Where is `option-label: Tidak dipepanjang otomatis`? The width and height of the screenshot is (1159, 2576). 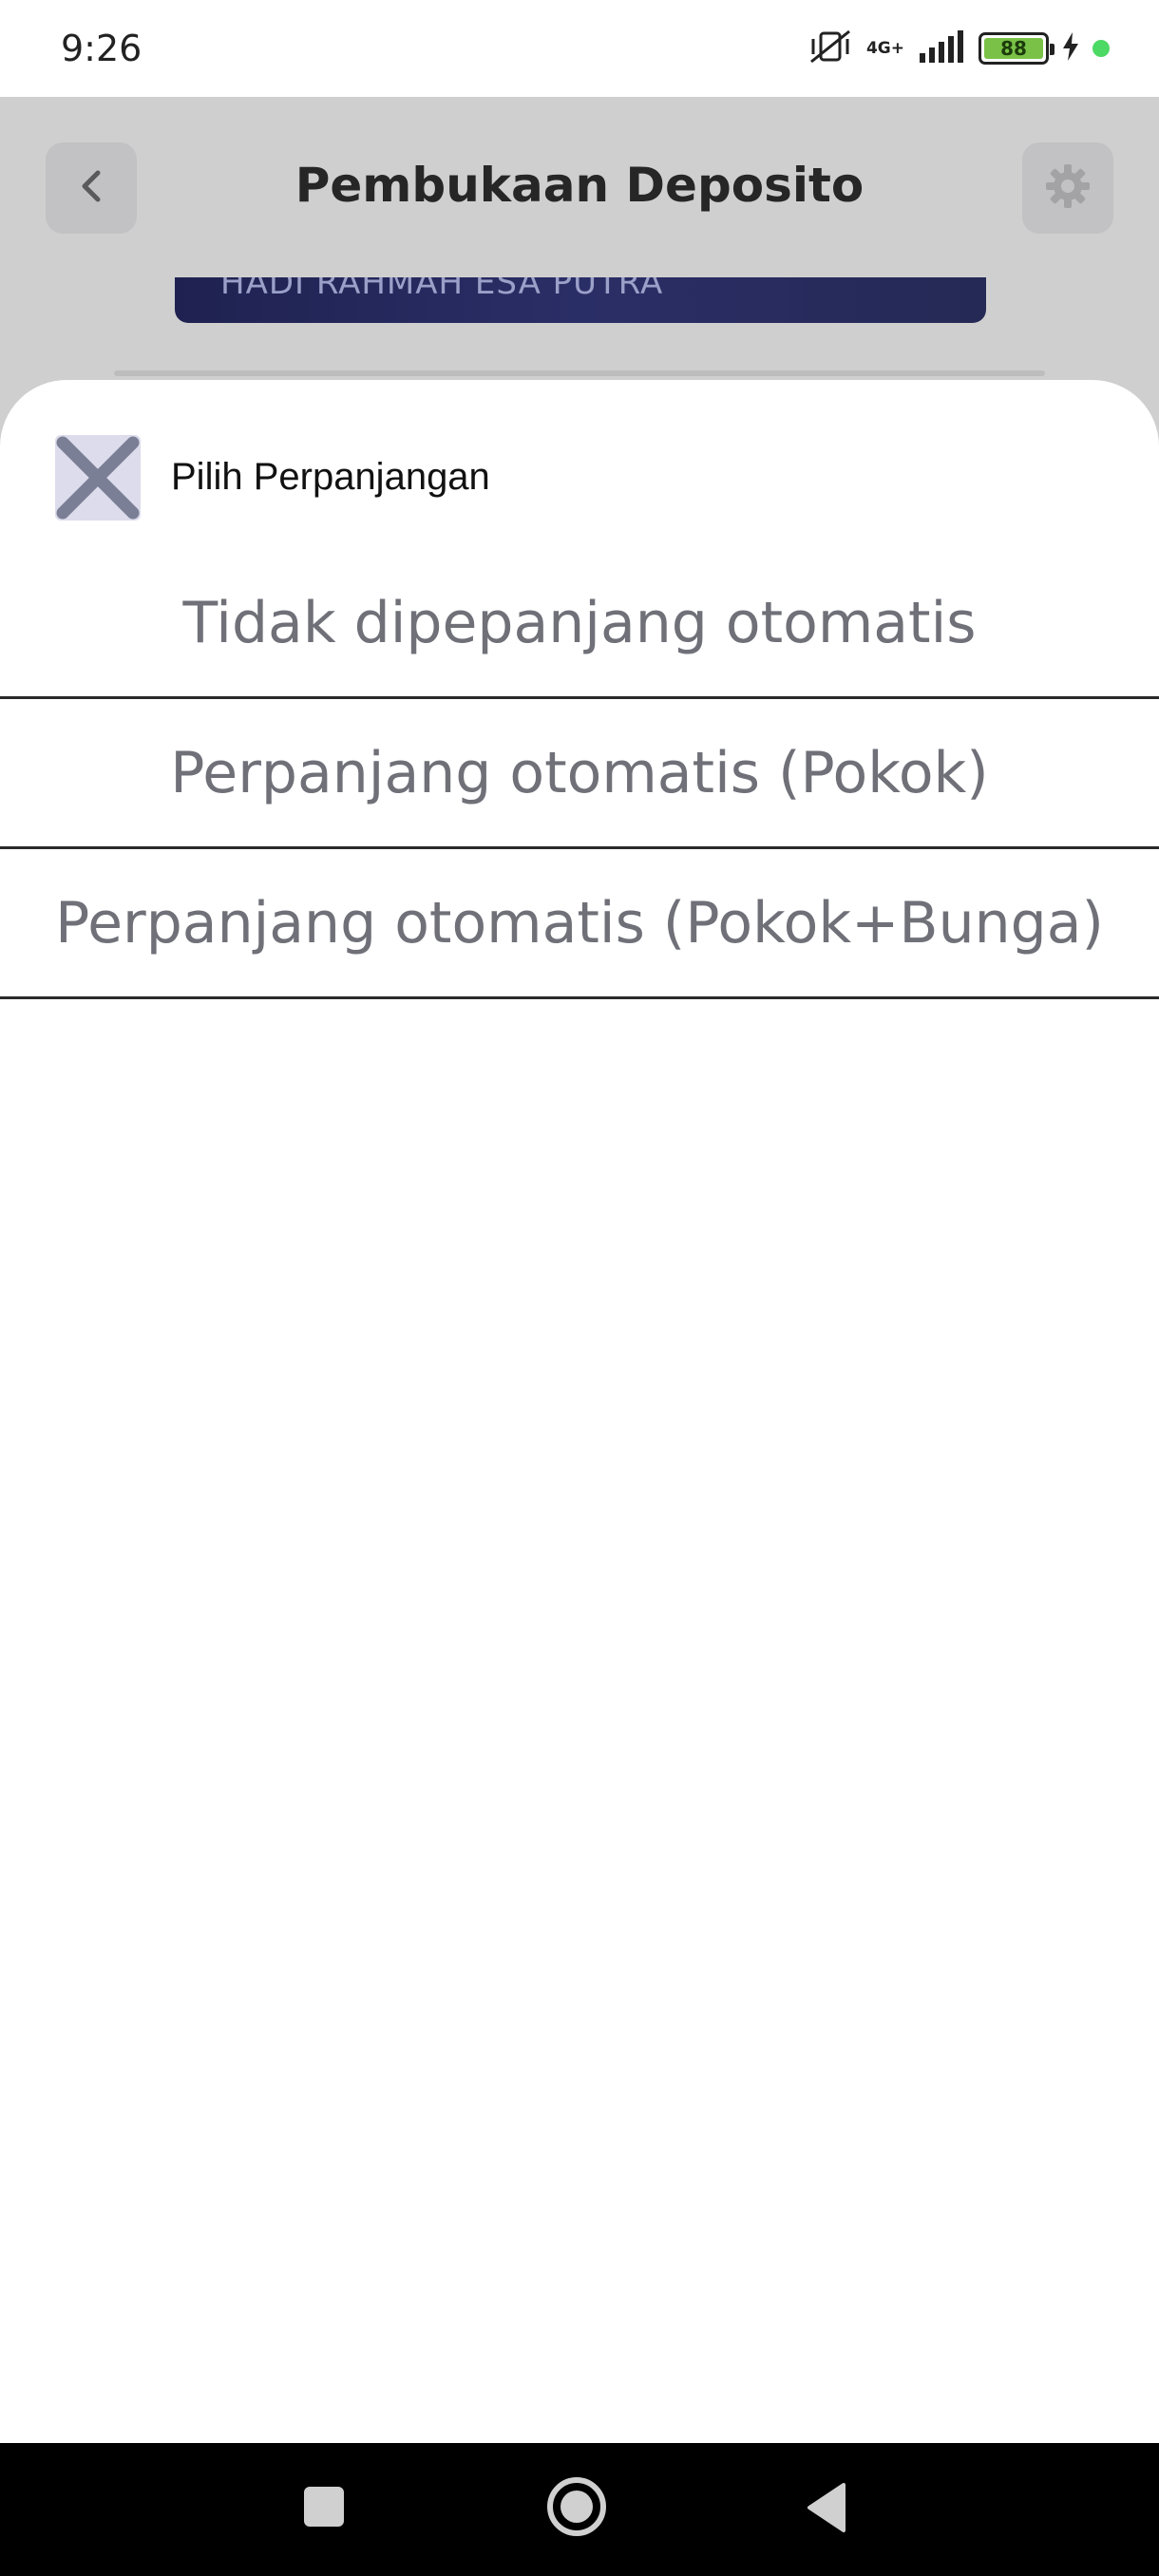 option-label: Tidak dipepanjang otomatis is located at coordinates (579, 622).